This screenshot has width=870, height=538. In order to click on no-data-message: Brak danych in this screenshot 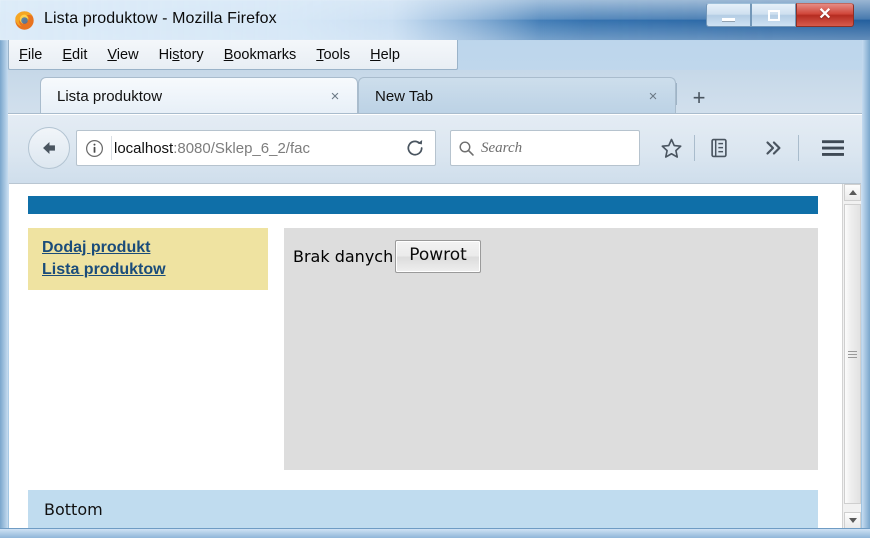, I will do `click(343, 256)`.